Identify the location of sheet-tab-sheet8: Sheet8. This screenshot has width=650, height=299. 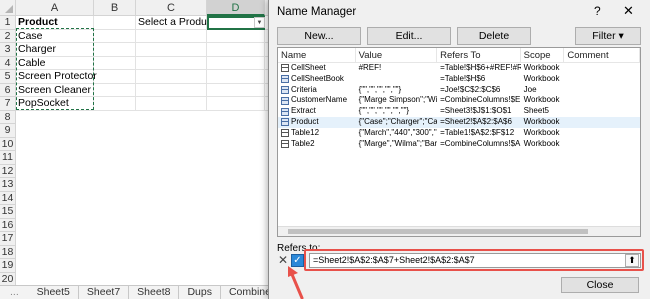
(154, 292).